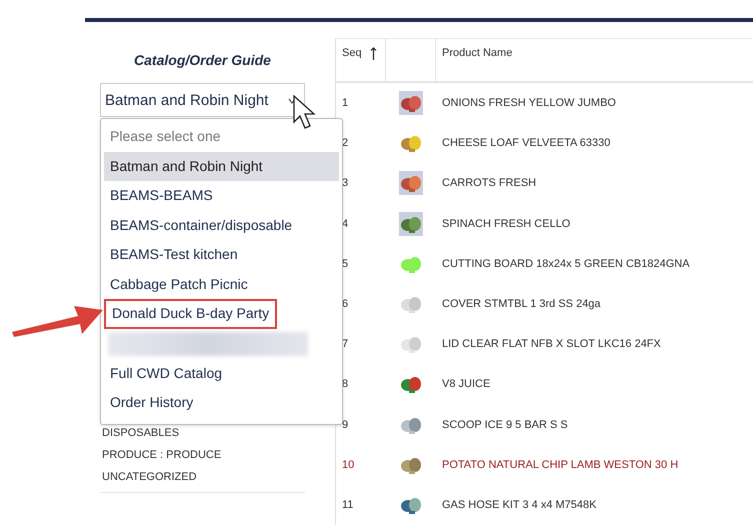  What do you see at coordinates (221, 255) in the screenshot?
I see `dropdown-option: BEAMS-Test kitchen` at bounding box center [221, 255].